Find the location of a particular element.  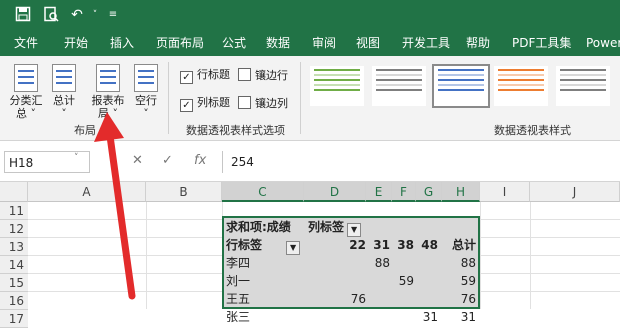

col-headers-checkbox: ✓ 列标题 is located at coordinates (205, 104).